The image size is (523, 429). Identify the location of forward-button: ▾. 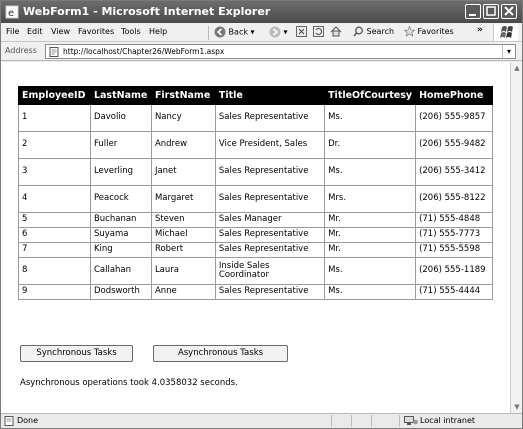
(278, 32).